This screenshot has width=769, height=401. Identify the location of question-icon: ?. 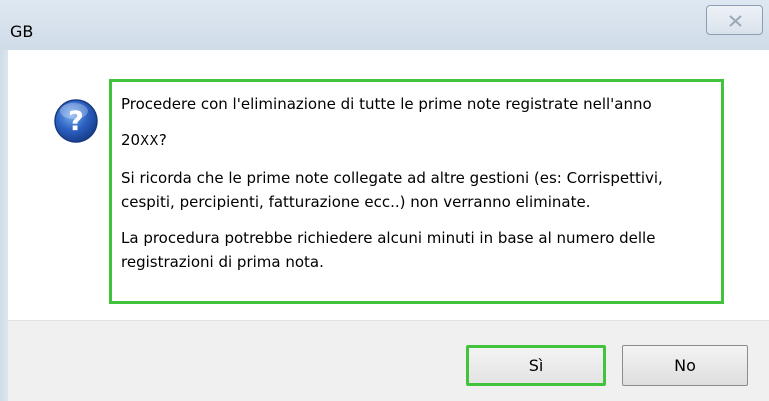
(76, 121).